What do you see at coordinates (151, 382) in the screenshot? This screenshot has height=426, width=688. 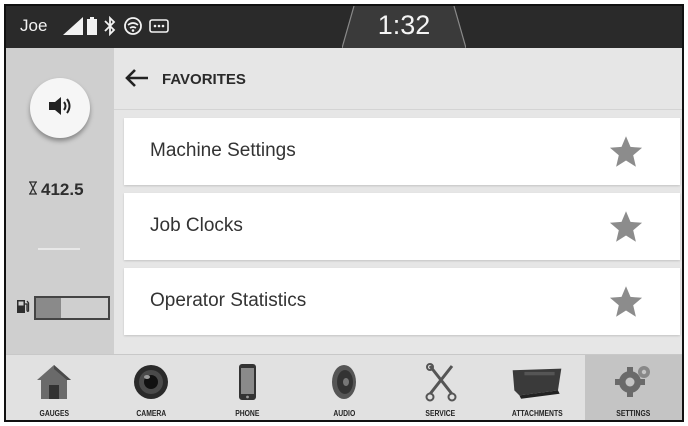 I see `camera-icon` at bounding box center [151, 382].